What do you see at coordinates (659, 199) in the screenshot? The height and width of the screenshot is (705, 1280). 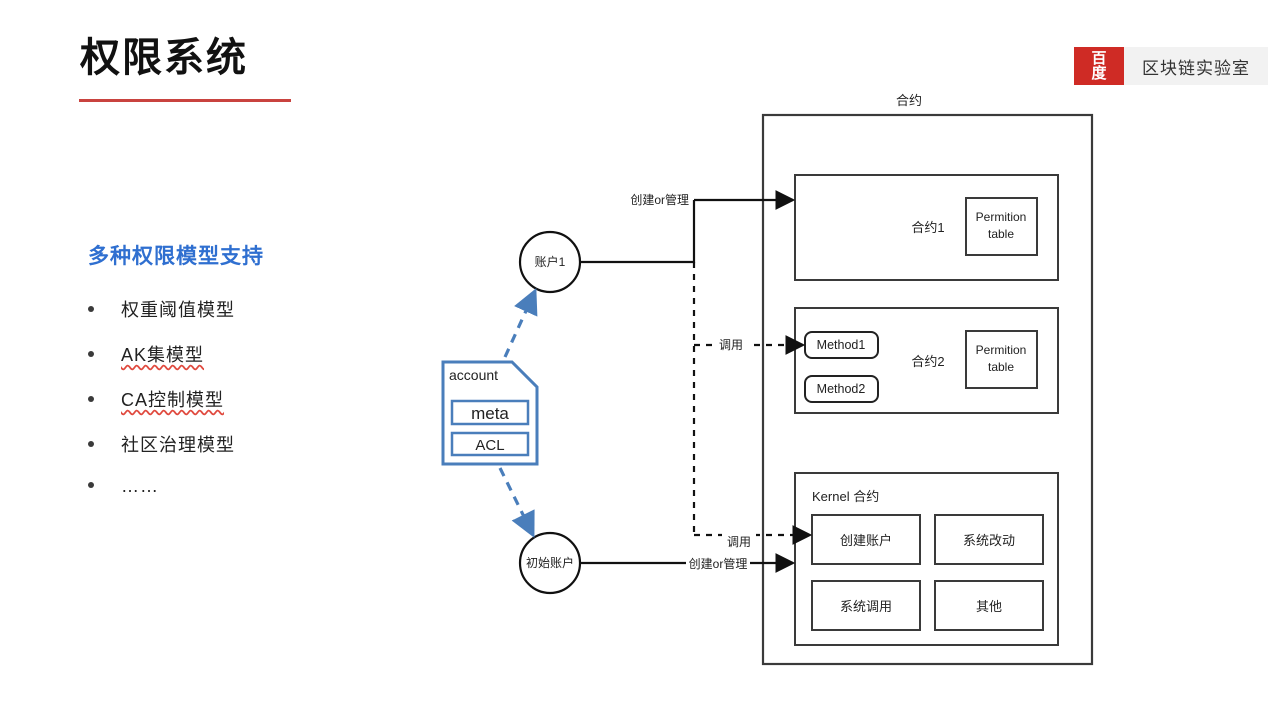 I see `edge-create-manage-top-label: 创建or管理` at bounding box center [659, 199].